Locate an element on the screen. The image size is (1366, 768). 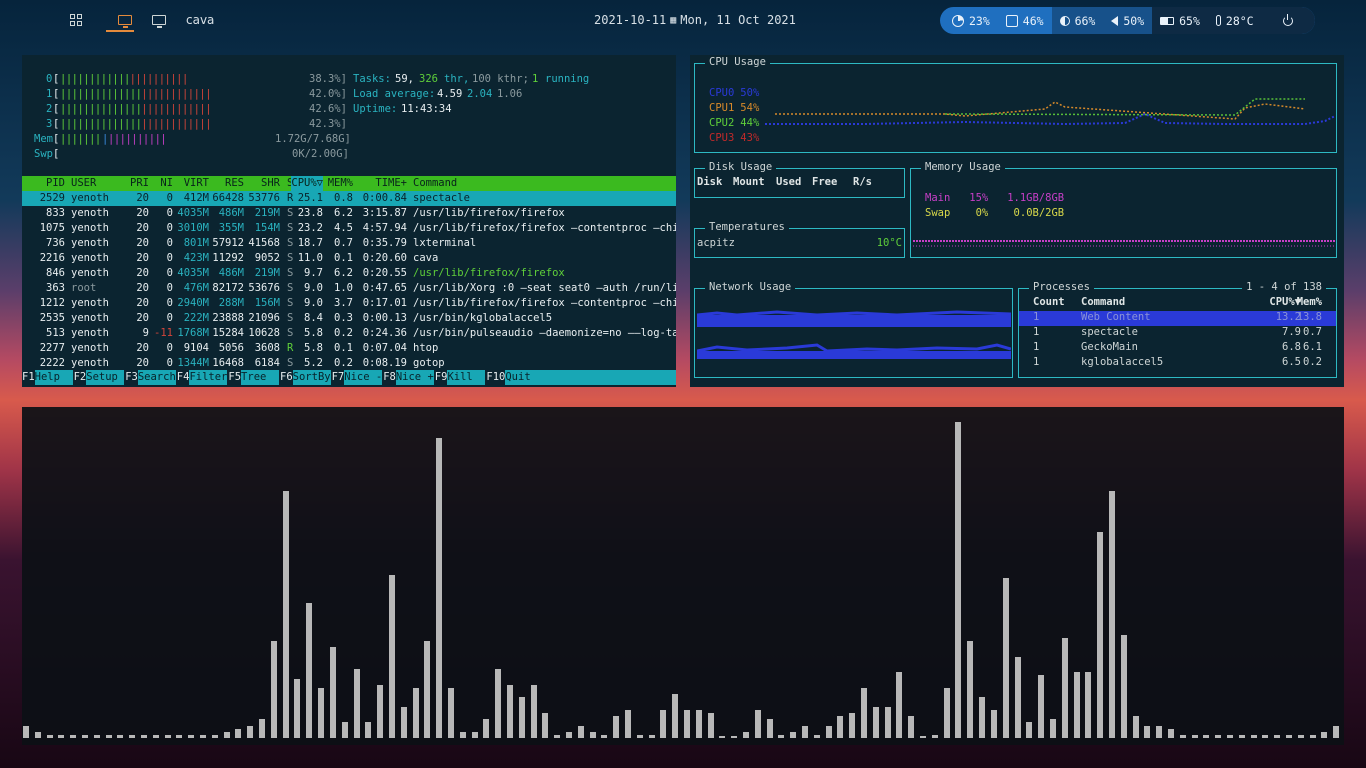
htop-col-shr: SHR is located at coordinates (270, 183).